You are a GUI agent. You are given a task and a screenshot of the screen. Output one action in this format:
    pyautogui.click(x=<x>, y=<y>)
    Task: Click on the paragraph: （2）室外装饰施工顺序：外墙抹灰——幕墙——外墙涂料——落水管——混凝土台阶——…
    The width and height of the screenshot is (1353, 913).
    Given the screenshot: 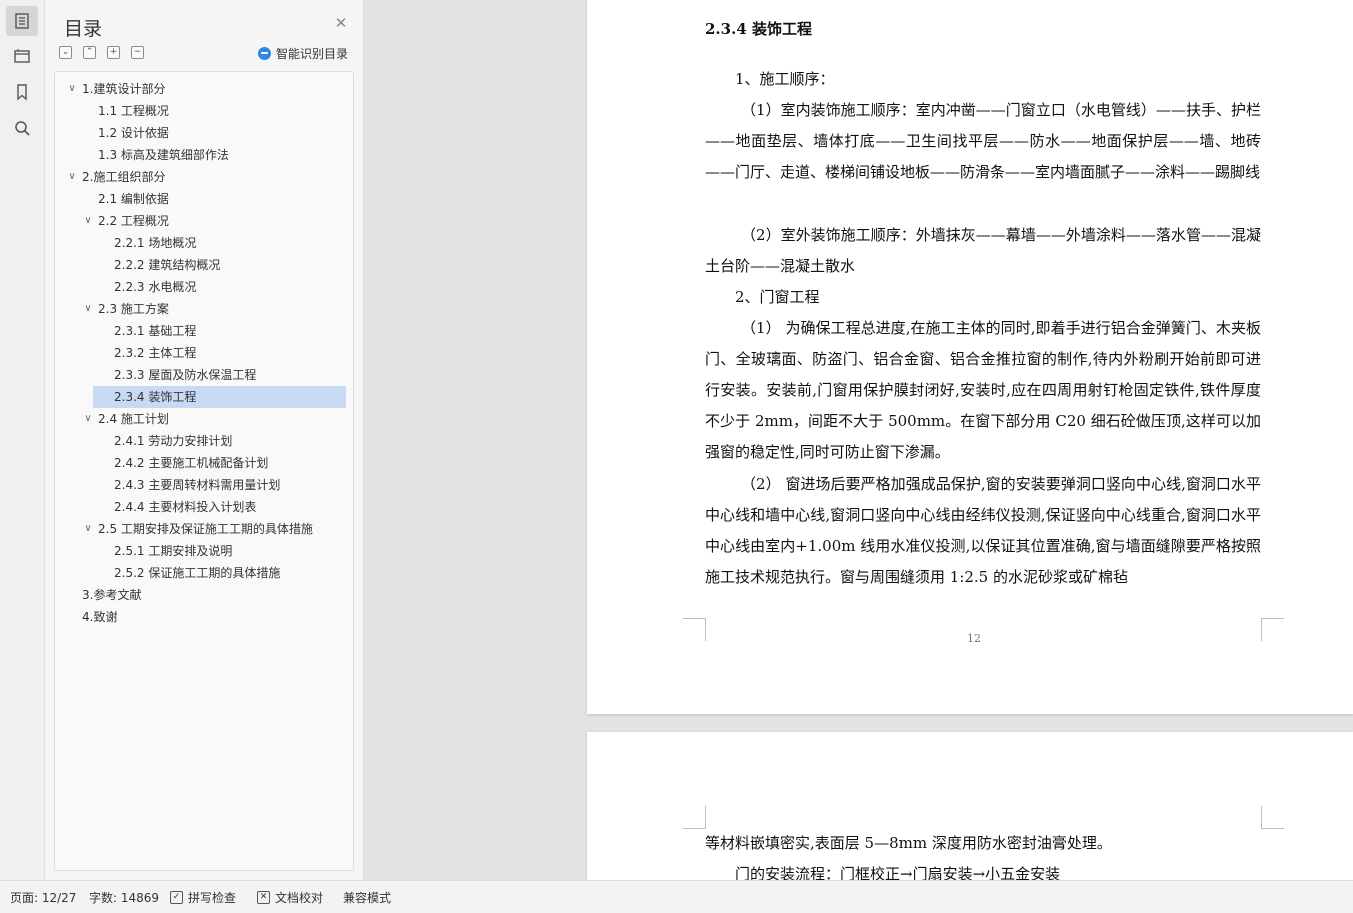 What is the action you would take?
    pyautogui.click(x=983, y=250)
    